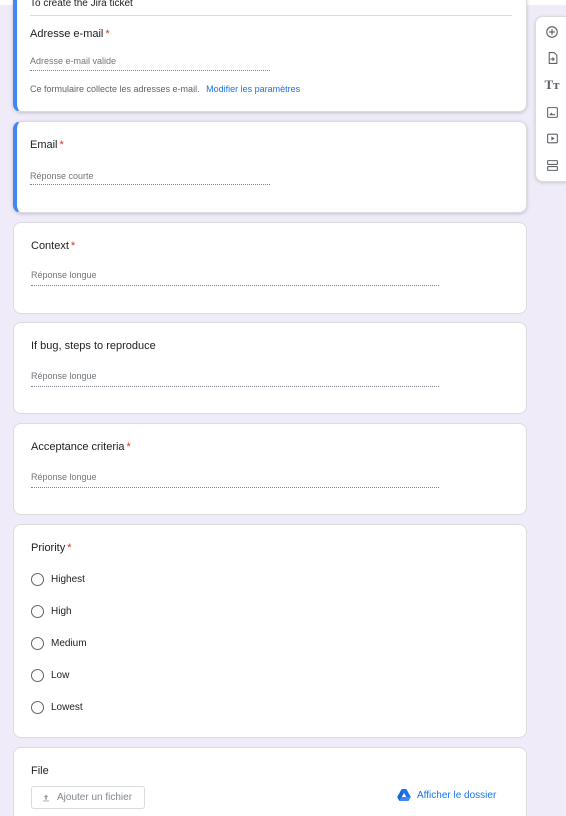 The width and height of the screenshot is (566, 816). What do you see at coordinates (270, 167) in the screenshot?
I see `question-card-email: Email * Réponse courte` at bounding box center [270, 167].